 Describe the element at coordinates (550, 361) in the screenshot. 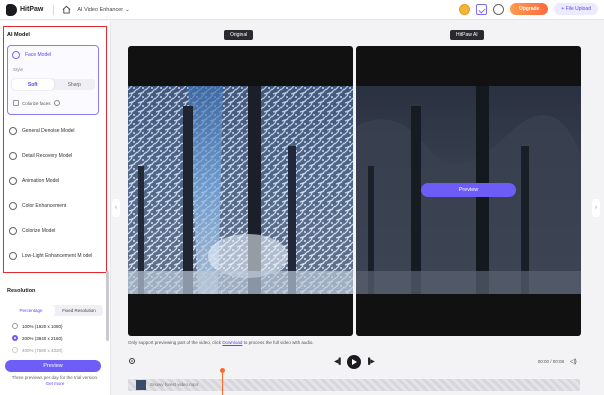

I see `time-readout: 00:00 / 00:08` at that location.